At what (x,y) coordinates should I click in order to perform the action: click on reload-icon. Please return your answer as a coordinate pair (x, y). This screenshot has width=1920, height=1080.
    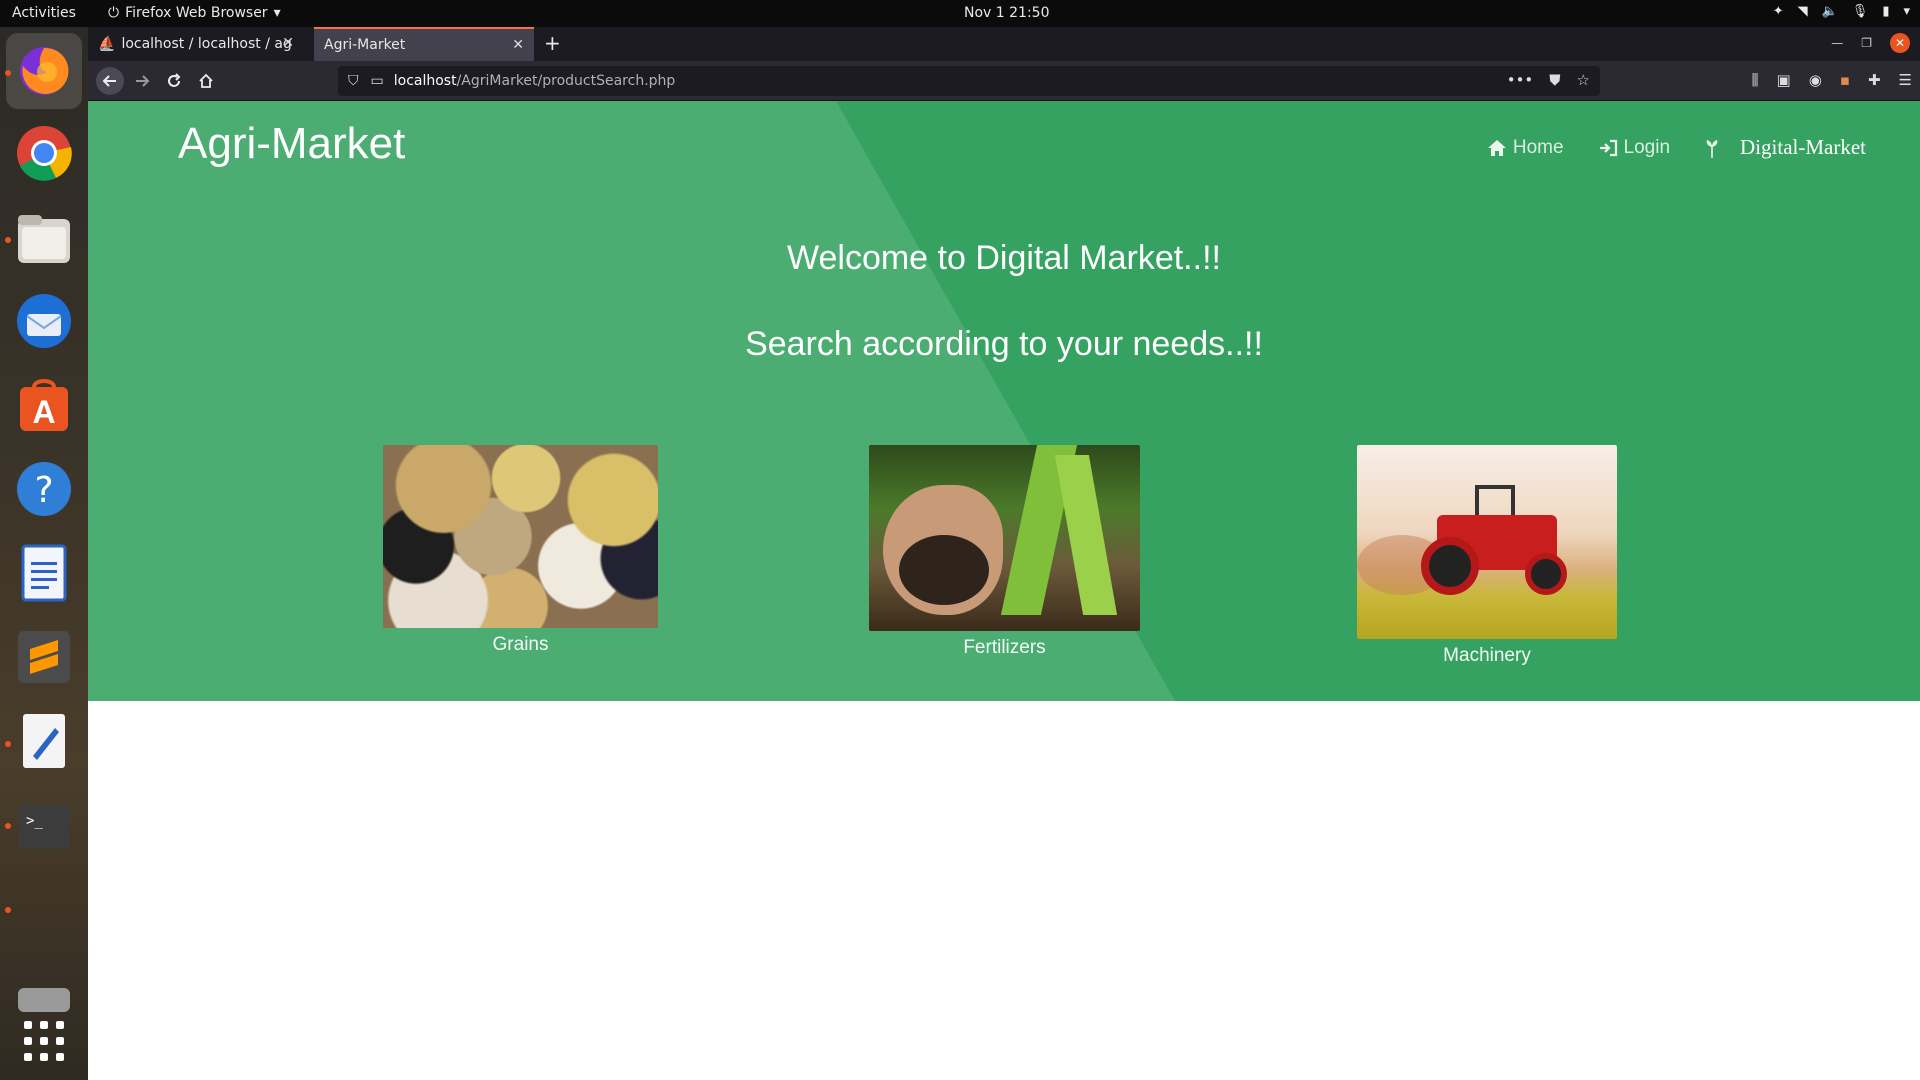
    Looking at the image, I should click on (174, 80).